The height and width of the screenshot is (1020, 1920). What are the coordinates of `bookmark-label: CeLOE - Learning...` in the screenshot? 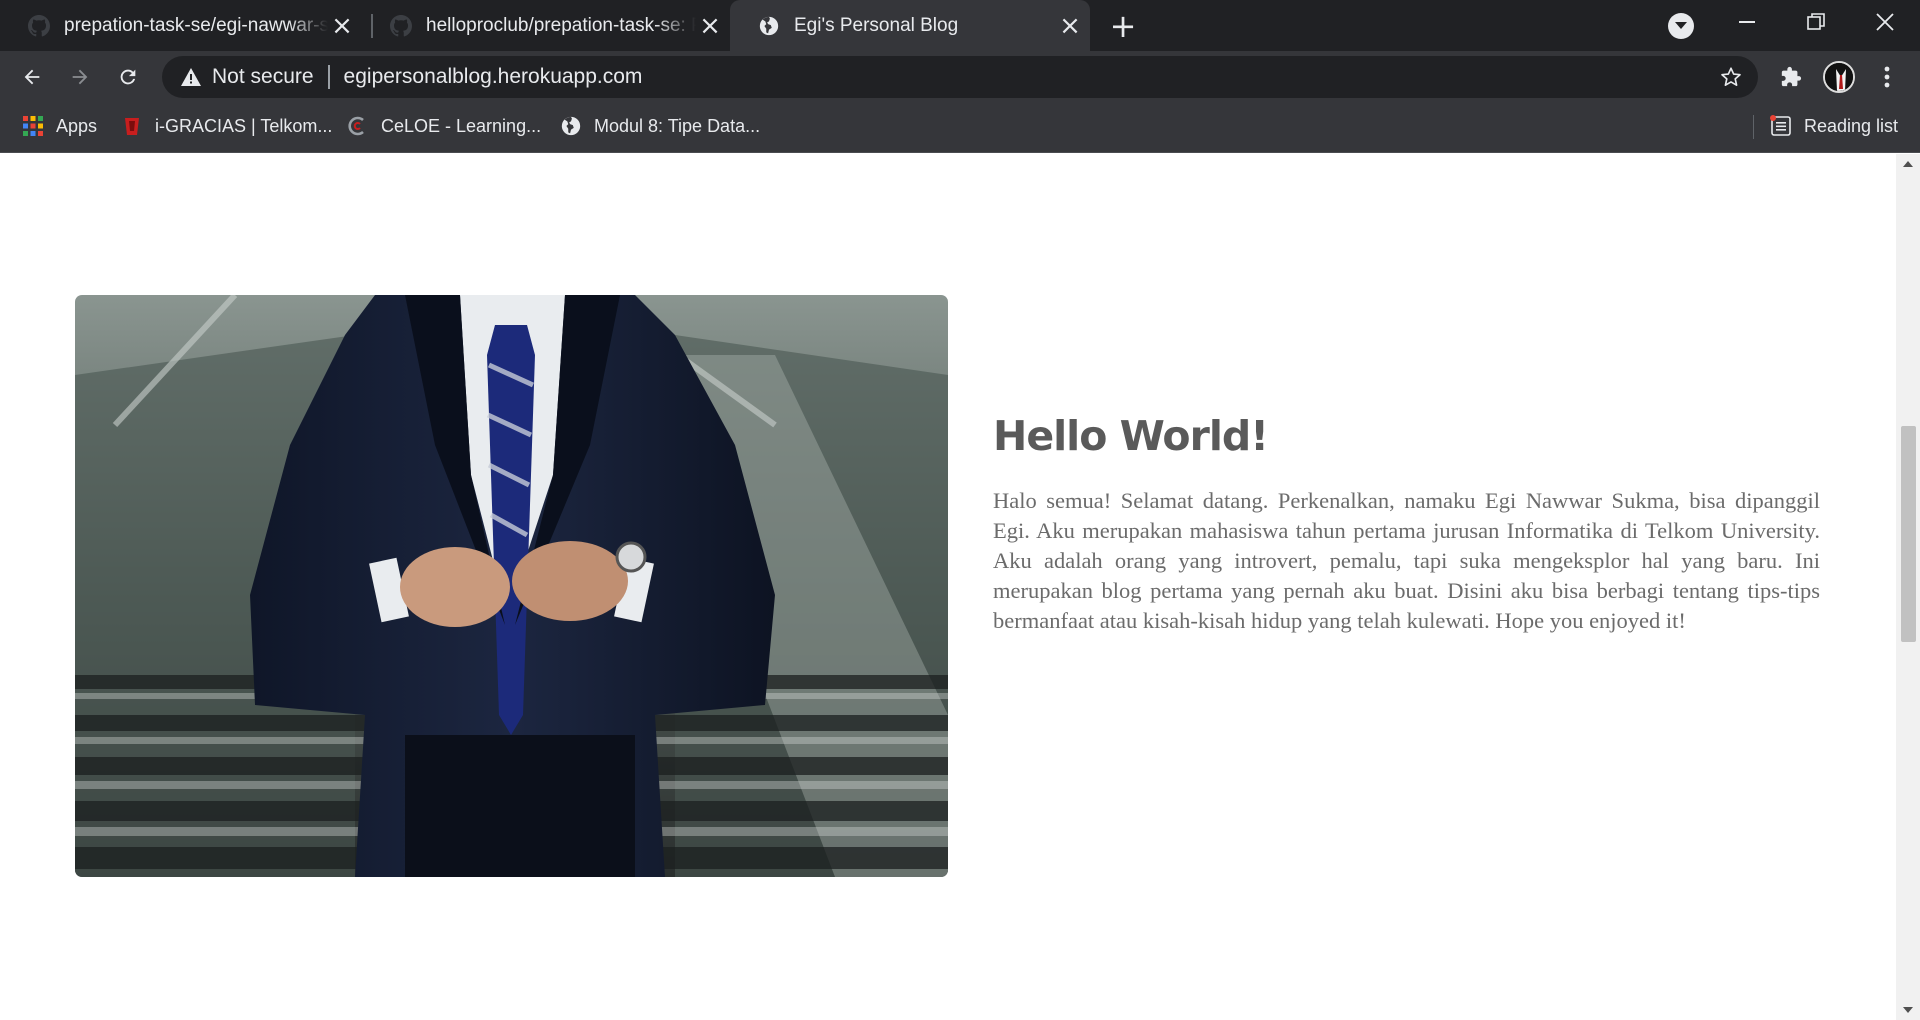 It's located at (461, 125).